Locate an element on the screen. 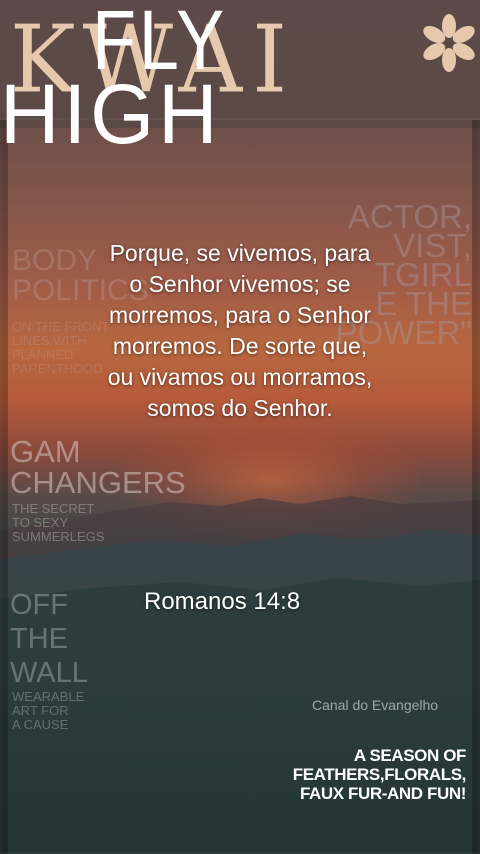 The width and height of the screenshot is (480, 854). cover-line-off-the-wall: OFF THE WALL is located at coordinates (49, 639).